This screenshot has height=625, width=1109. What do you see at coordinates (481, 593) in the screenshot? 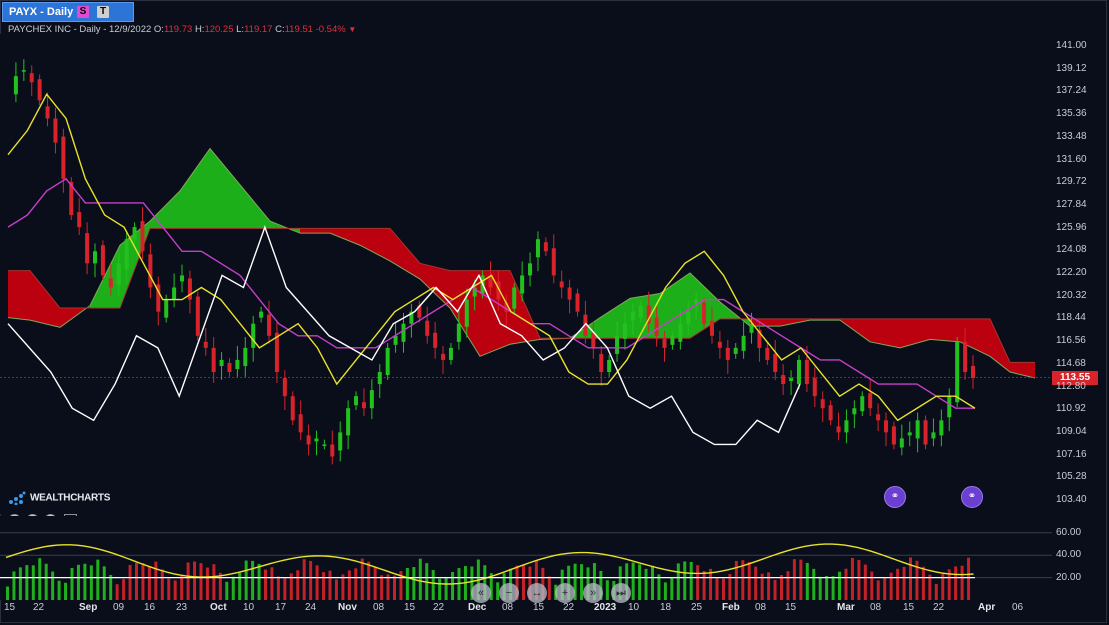
I see `scroll-start-icon: «` at bounding box center [481, 593].